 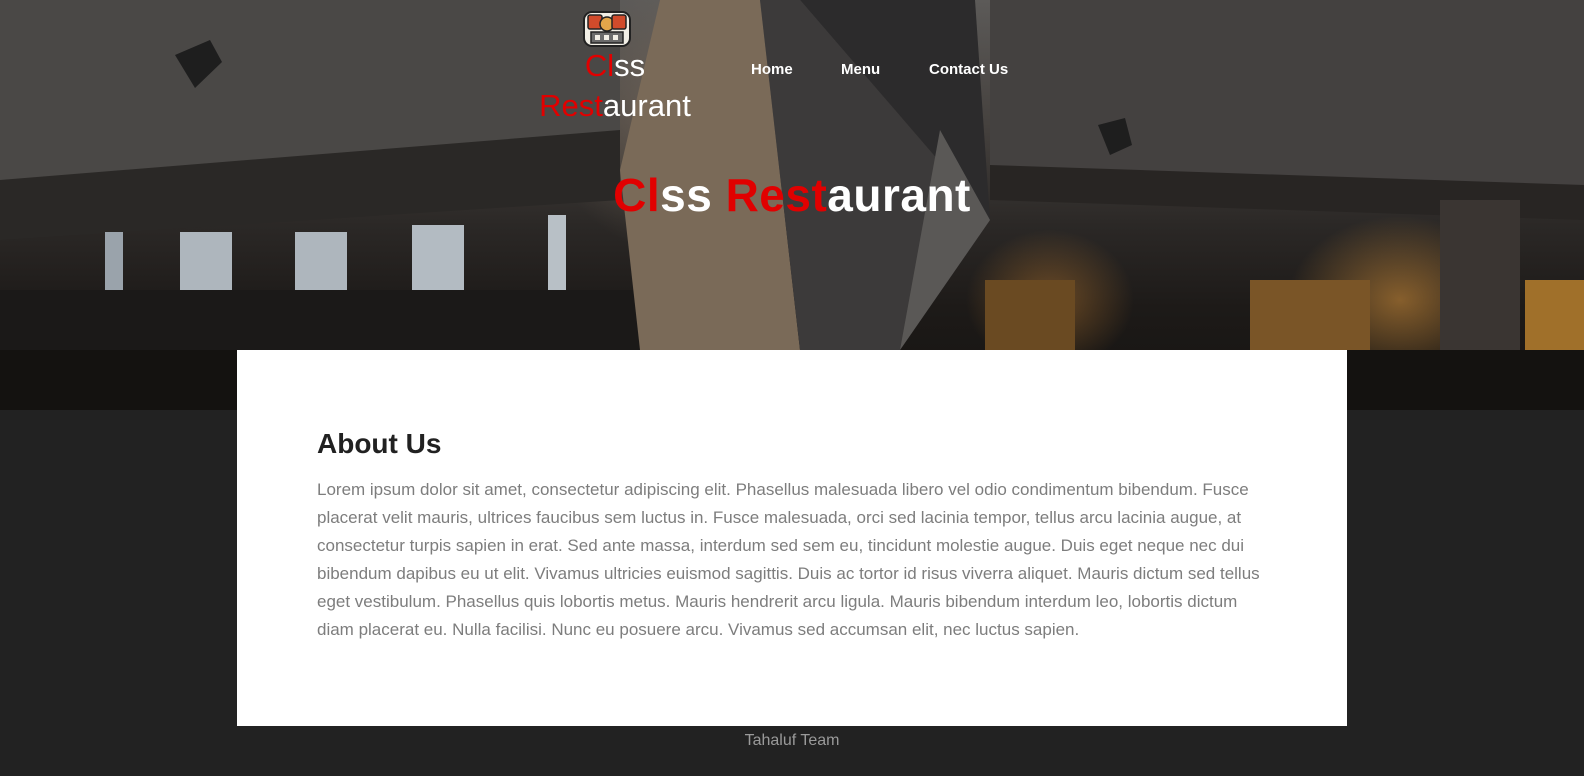 What do you see at coordinates (792, 740) in the screenshot?
I see `footer-text: Tahaluf Team` at bounding box center [792, 740].